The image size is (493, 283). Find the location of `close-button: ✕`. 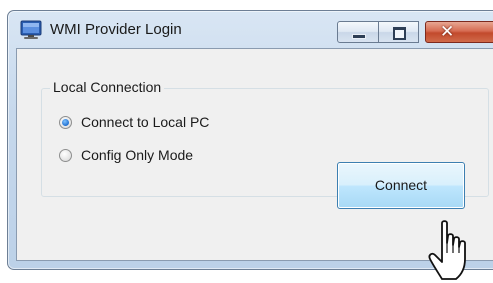

close-button: ✕ is located at coordinates (459, 32).